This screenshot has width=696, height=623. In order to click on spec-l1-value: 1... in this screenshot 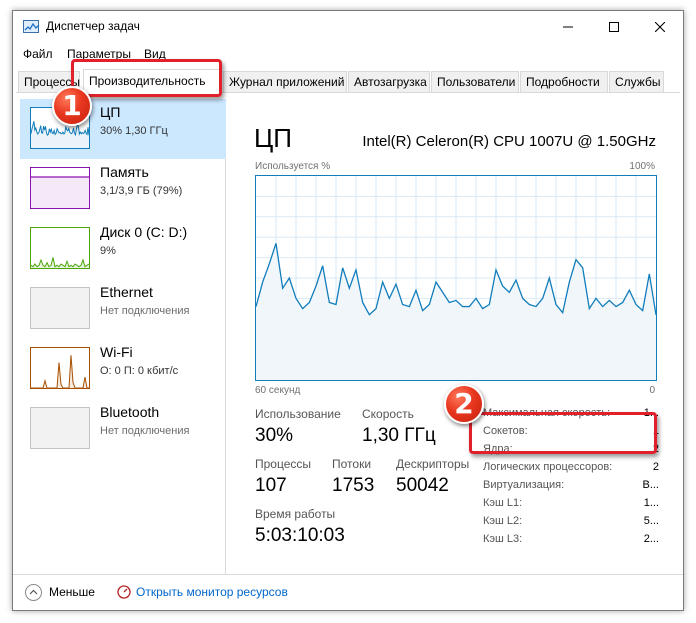, I will do `click(651, 503)`.